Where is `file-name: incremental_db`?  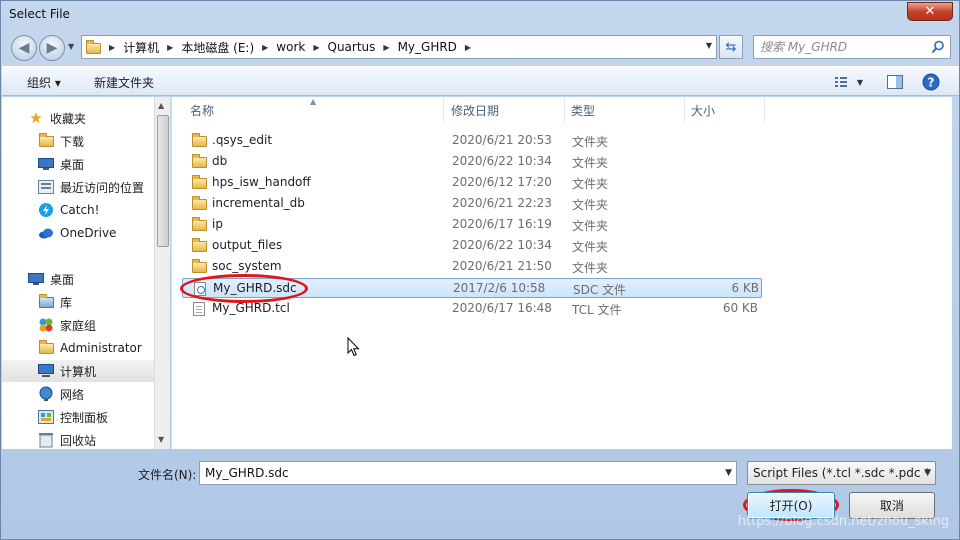 file-name: incremental_db is located at coordinates (258, 203).